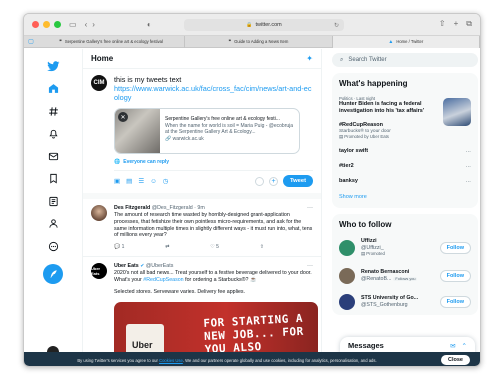  Describe the element at coordinates (259, 41) in the screenshot. I see `tab-guide: ❞ Guide to Adding a News Item` at that location.